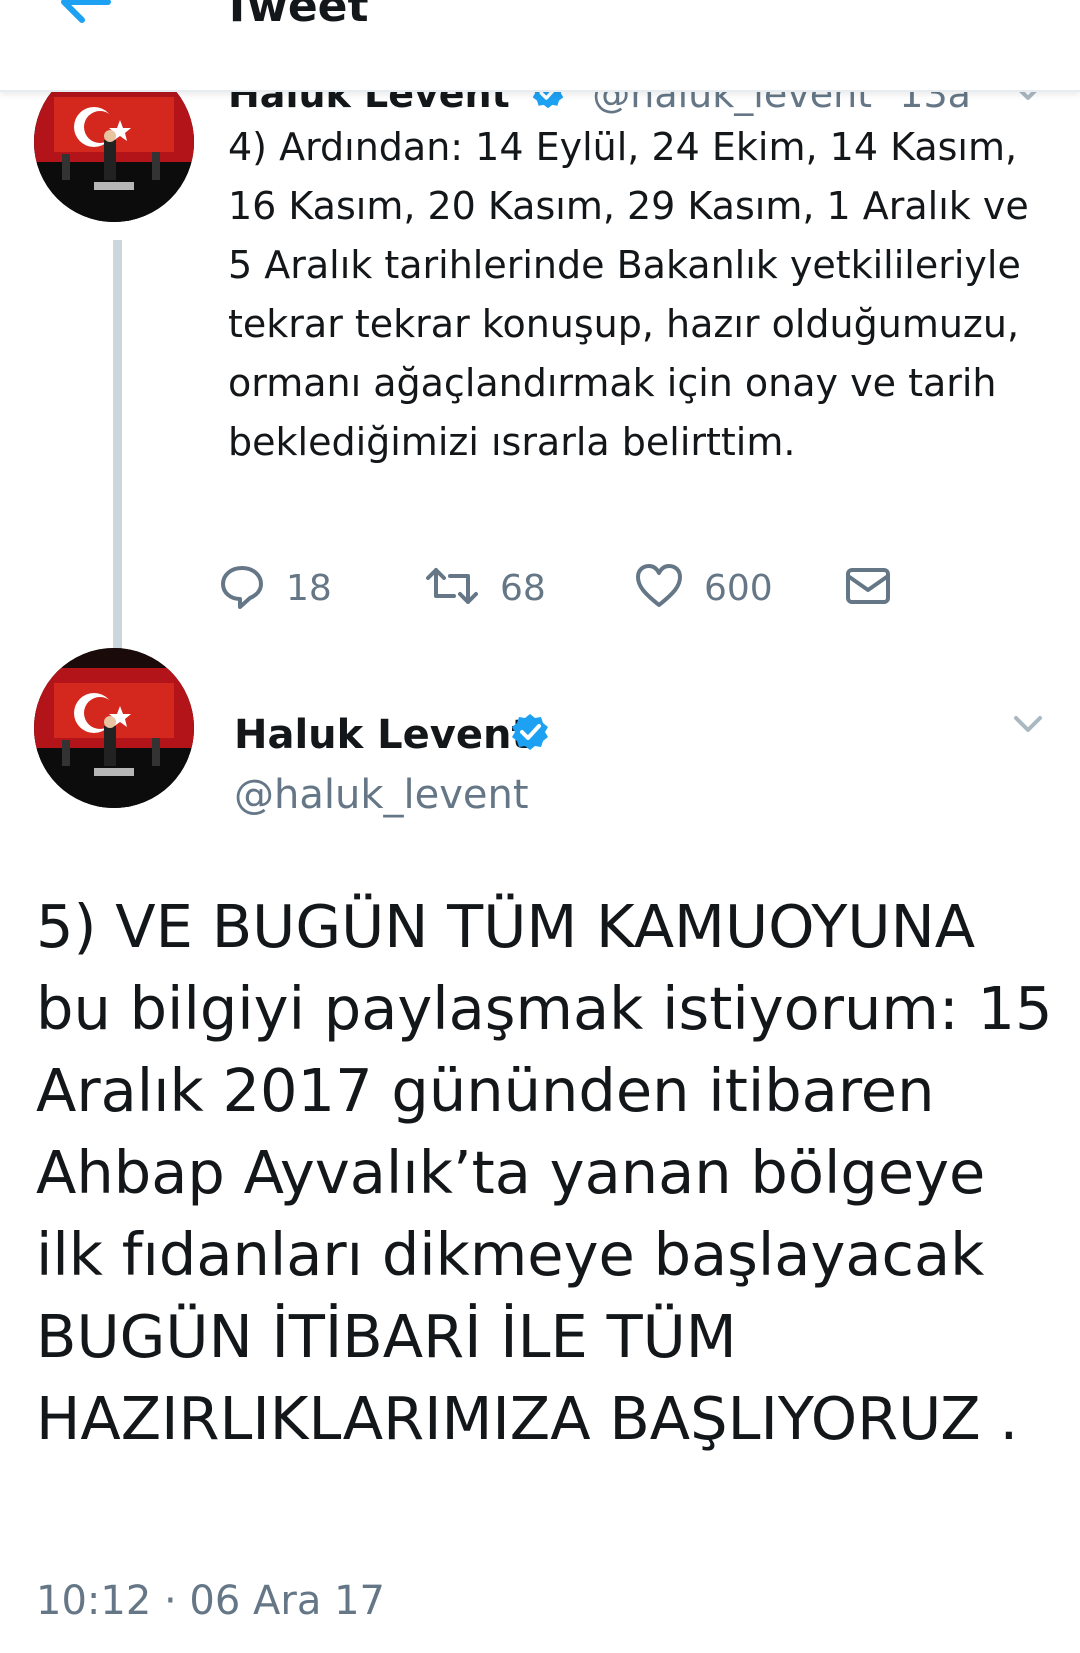 Image resolution: width=1080 pixels, height=1653 pixels. Describe the element at coordinates (382, 735) in the screenshot. I see `main-author-name: Haluk Levent` at that location.